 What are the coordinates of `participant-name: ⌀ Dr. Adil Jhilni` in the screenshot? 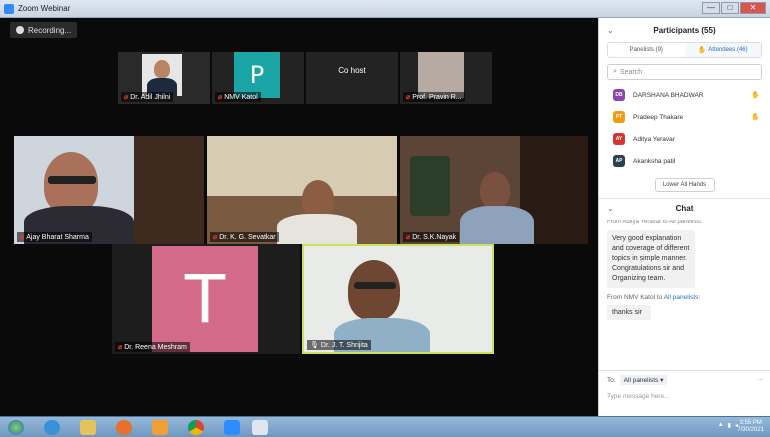 It's located at (147, 97).